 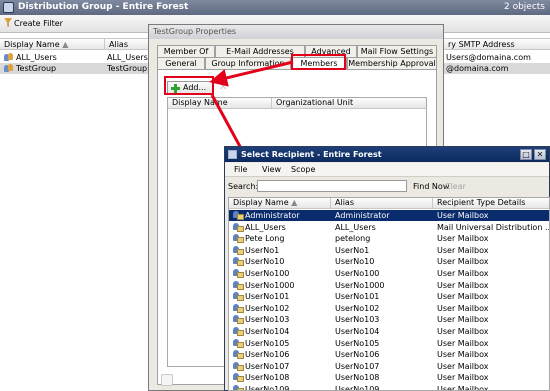 What do you see at coordinates (181, 63) in the screenshot?
I see `tab-general: General` at bounding box center [181, 63].